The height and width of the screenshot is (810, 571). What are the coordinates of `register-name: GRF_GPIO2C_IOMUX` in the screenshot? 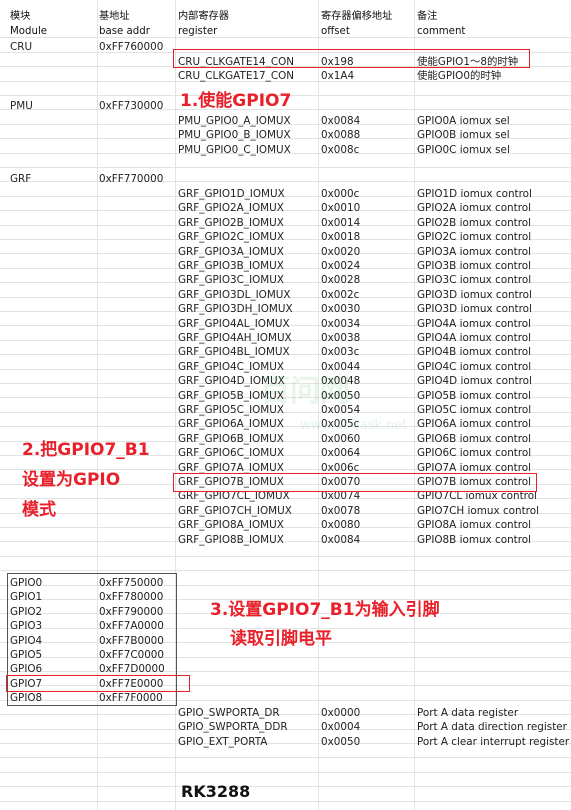 It's located at (231, 237).